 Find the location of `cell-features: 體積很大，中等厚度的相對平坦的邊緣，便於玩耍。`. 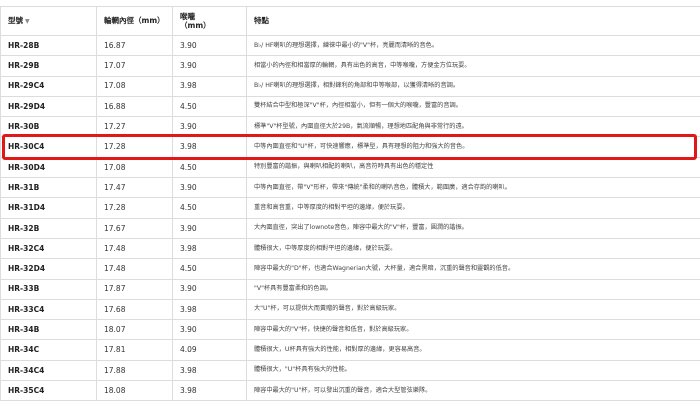

cell-features: 體積很大，中等厚度的相對平坦的邊緣，便於玩耍。 is located at coordinates (473, 248).